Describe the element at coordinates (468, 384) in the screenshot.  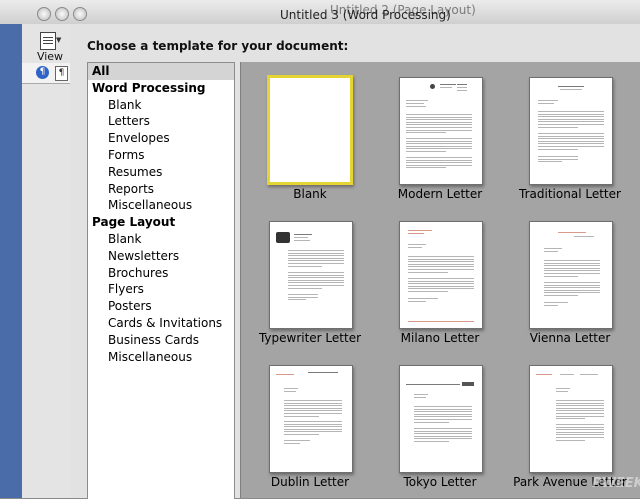
I see `header-block` at that location.